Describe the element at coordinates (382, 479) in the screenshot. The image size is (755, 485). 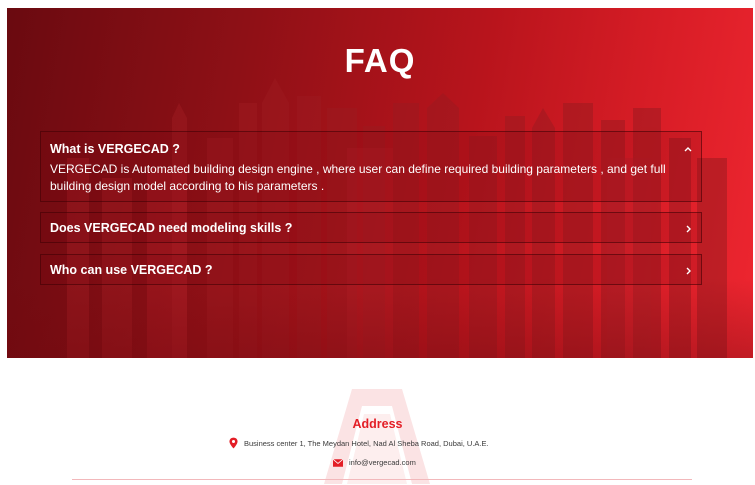
I see `footer-divider` at that location.